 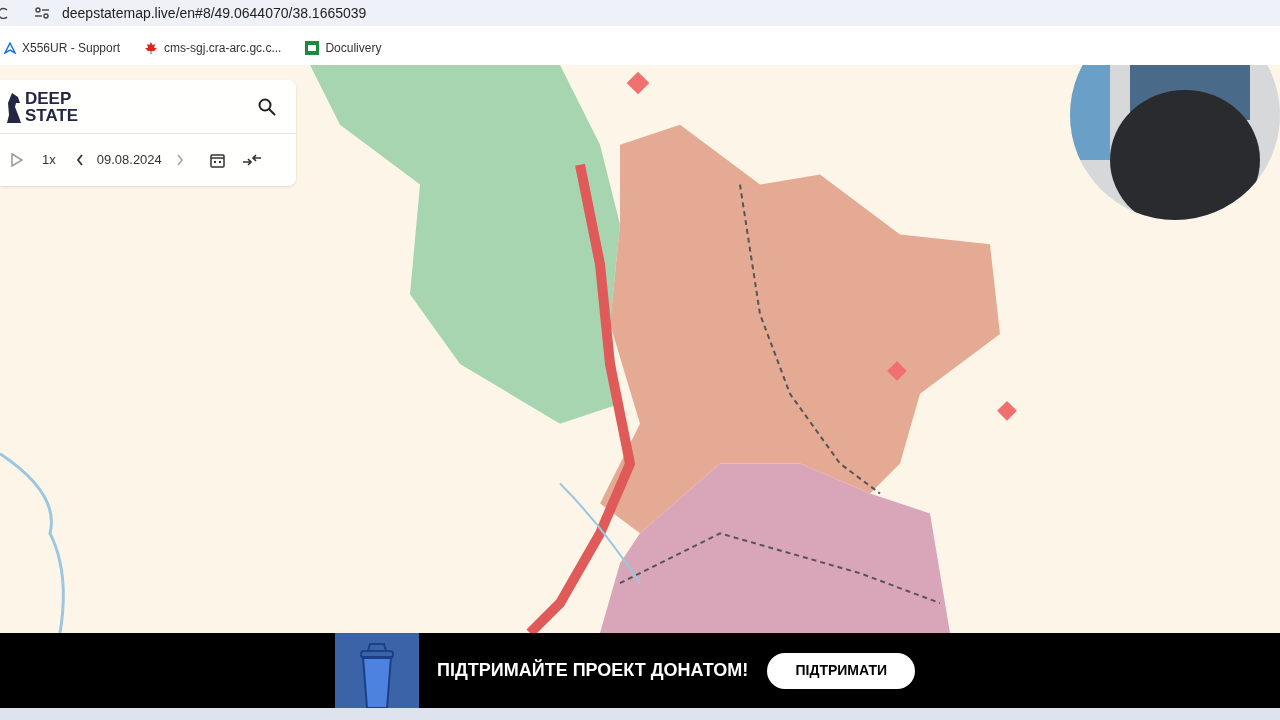 What do you see at coordinates (377, 670) in the screenshot?
I see `coffee-cup-icon` at bounding box center [377, 670].